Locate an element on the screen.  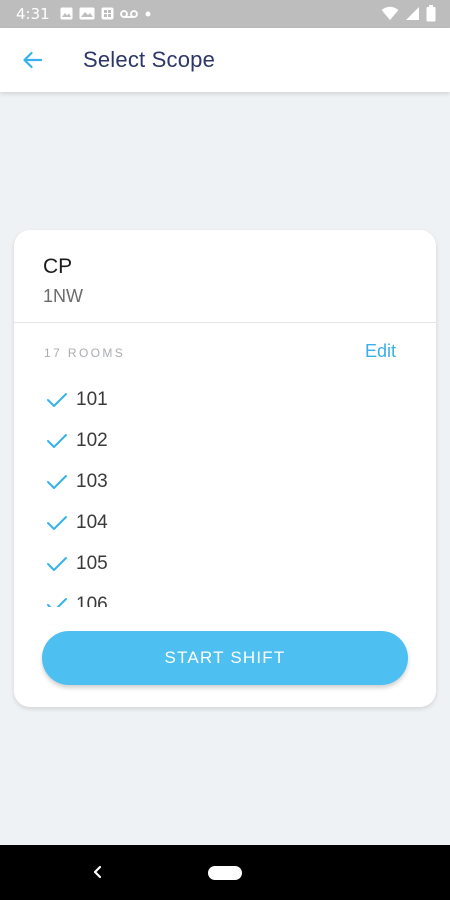
start-shift-button: START SHIFT is located at coordinates (225, 658).